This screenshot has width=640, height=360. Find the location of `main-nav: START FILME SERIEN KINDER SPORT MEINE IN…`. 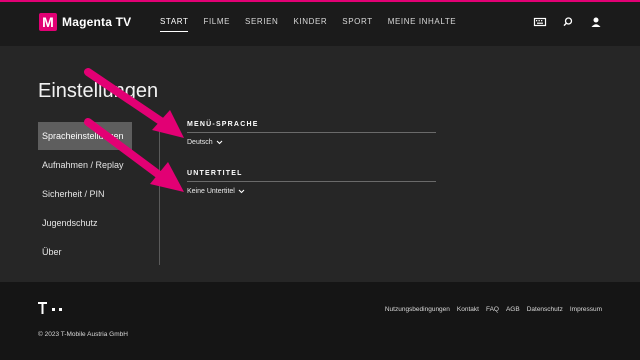

main-nav: START FILME SERIEN KINDER SPORT MEINE IN… is located at coordinates (315, 24).